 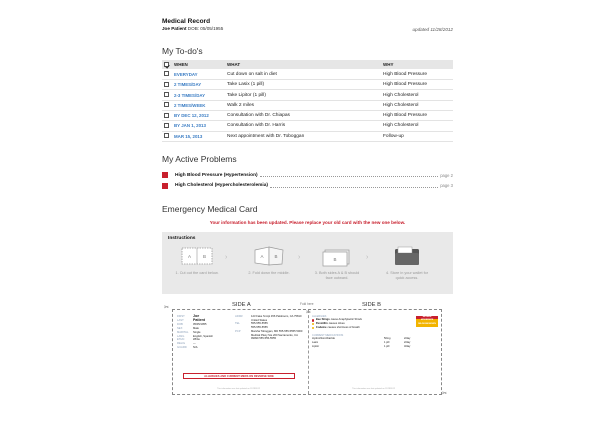 I want to click on fold-here-label: Fold here, so click(x=307, y=303).